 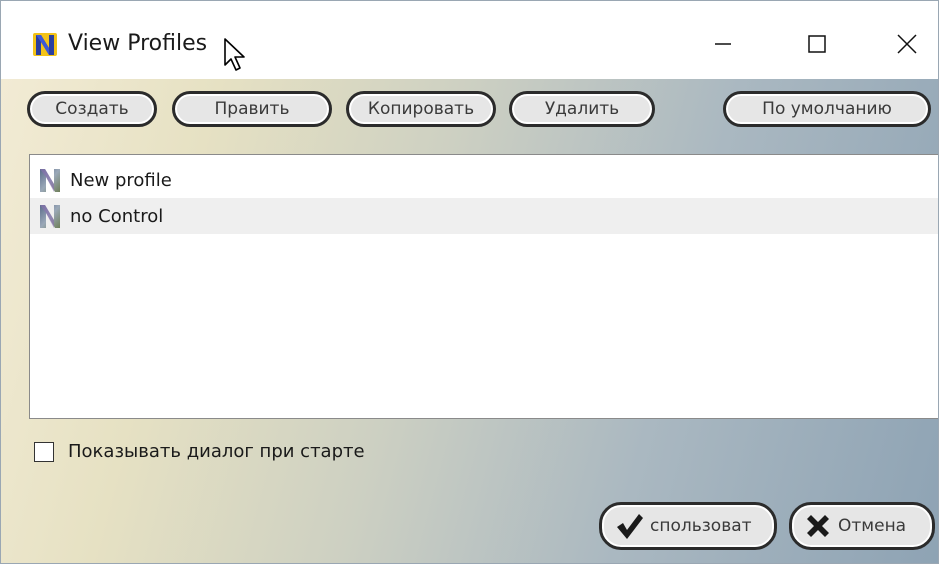 What do you see at coordinates (234, 54) in the screenshot?
I see `mouse-pointer-icon` at bounding box center [234, 54].